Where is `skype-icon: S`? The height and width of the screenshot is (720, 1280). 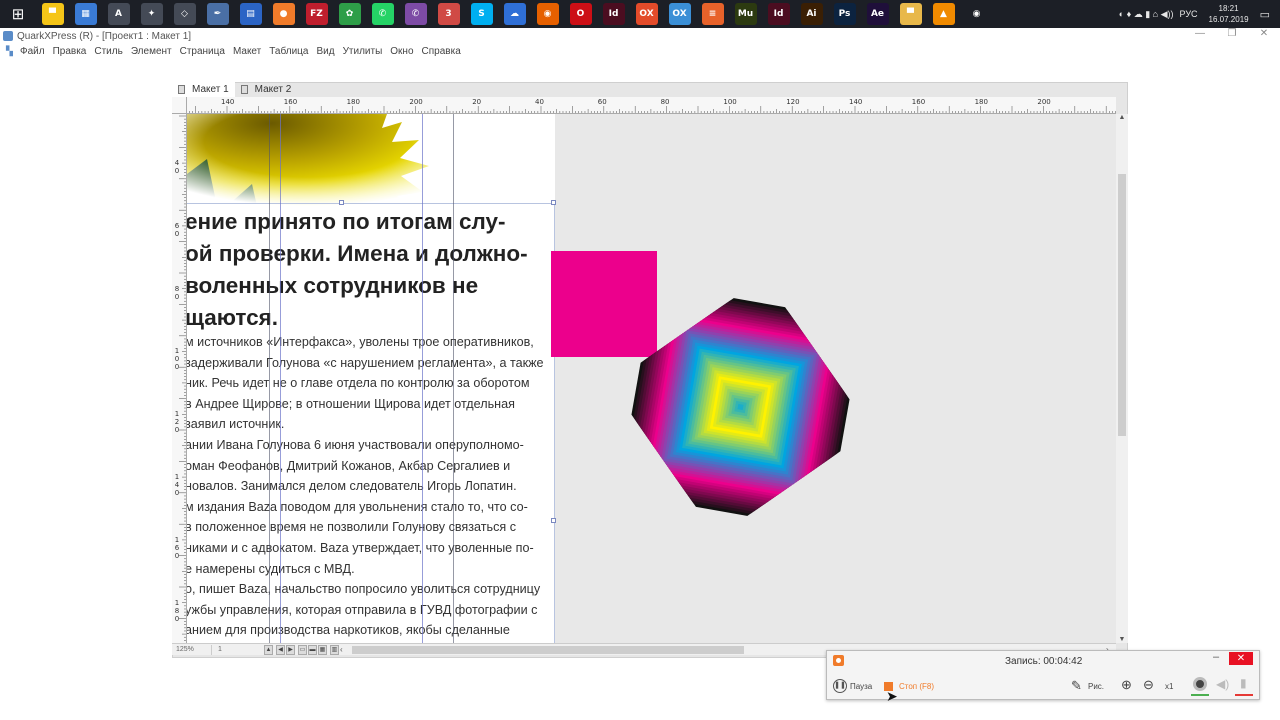
skype-icon: S is located at coordinates (481, 14).